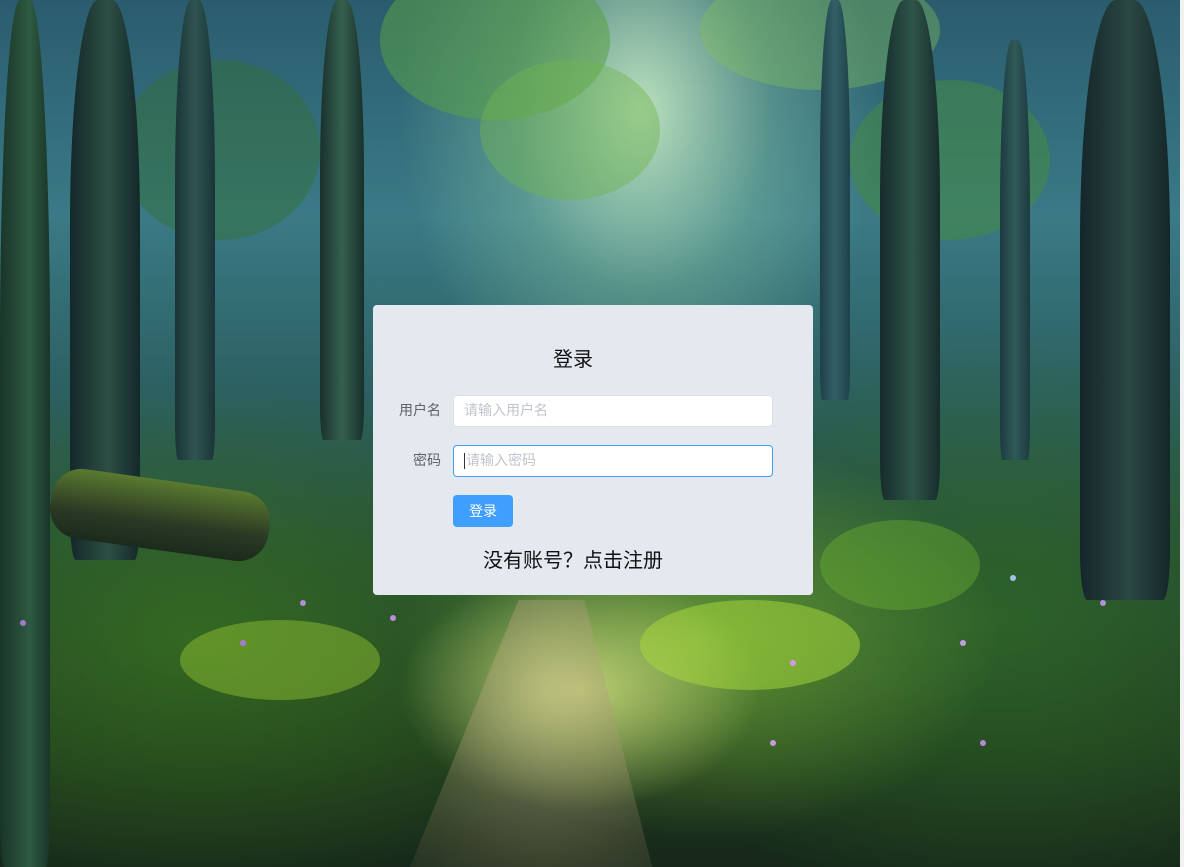 Image resolution: width=1184 pixels, height=867 pixels. Describe the element at coordinates (420, 411) in the screenshot. I see `username-label: 用户名` at that location.